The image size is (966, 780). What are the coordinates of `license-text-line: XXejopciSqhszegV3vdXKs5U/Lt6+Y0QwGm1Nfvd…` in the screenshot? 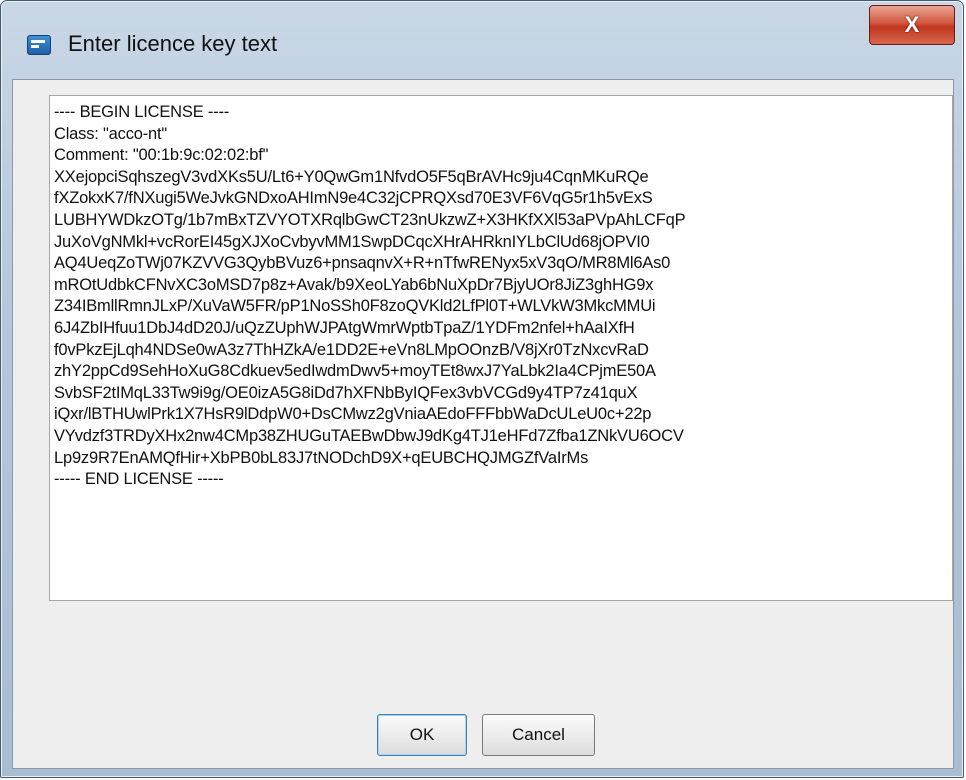 It's located at (351, 176).